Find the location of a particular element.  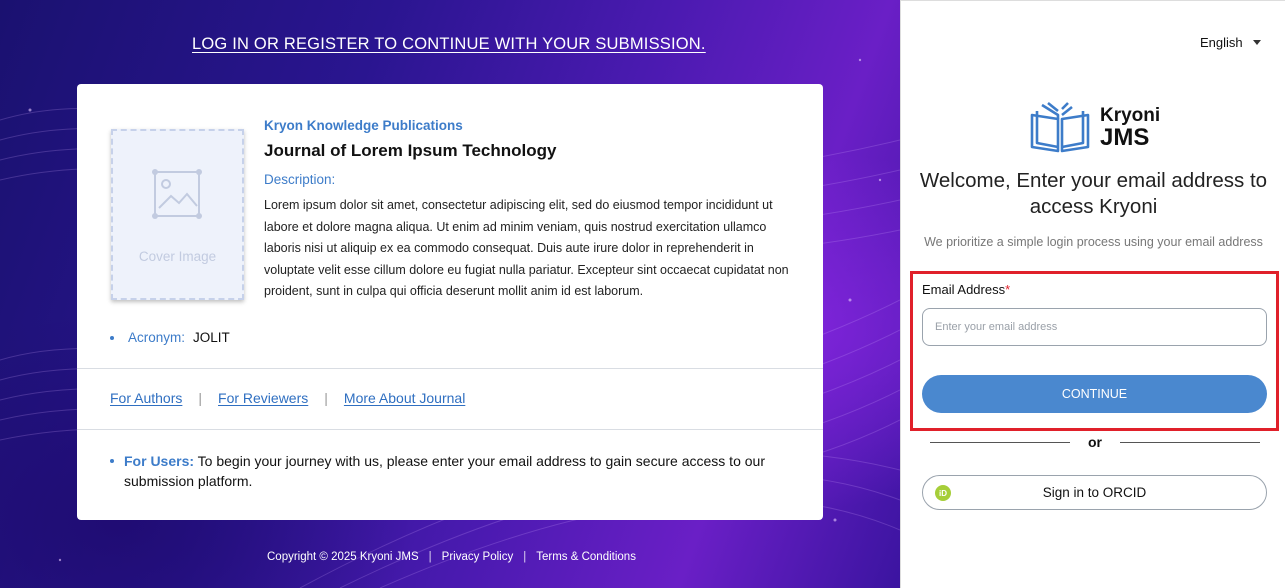

email-field-label: Email Address* is located at coordinates (966, 289).